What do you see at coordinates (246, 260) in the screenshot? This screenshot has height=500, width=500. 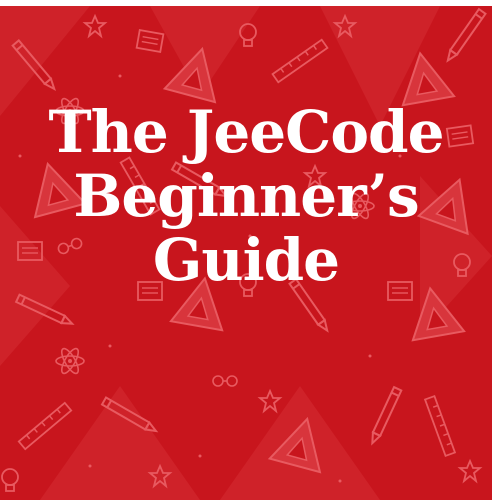 I see `title-line-3: Guide` at bounding box center [246, 260].